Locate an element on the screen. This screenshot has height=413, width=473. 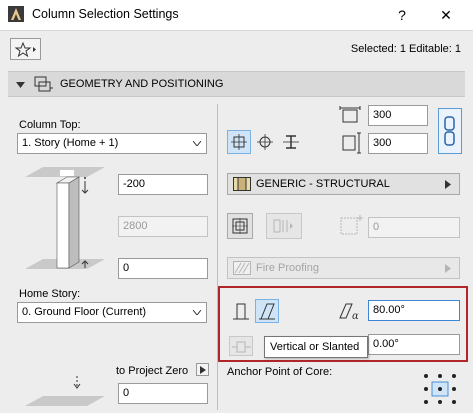
tooltip: Vertical or Slanted is located at coordinates (316, 347).